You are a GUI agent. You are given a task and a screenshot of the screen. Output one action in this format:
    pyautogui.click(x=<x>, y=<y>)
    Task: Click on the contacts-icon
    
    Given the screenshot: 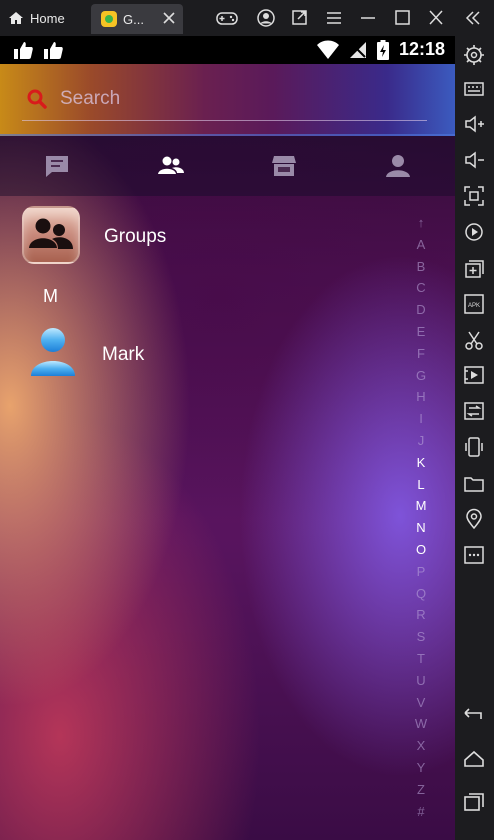 What is the action you would take?
    pyautogui.click(x=170, y=165)
    